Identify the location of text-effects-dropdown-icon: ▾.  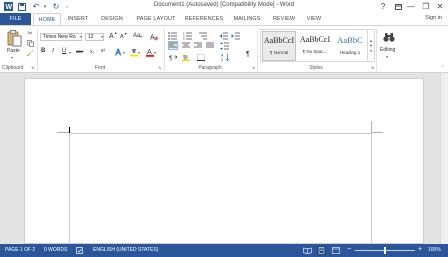
(124, 52).